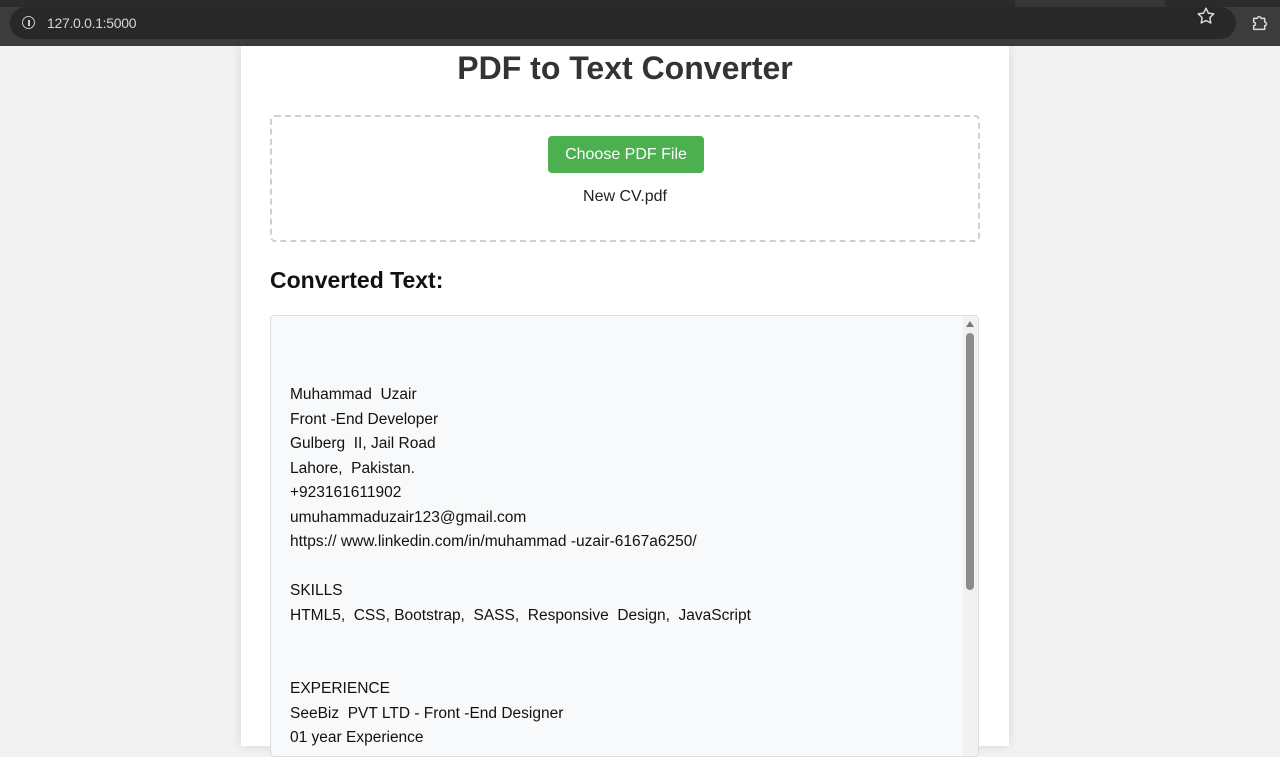  I want to click on converted-text-heading: Converted Text:, so click(357, 280).